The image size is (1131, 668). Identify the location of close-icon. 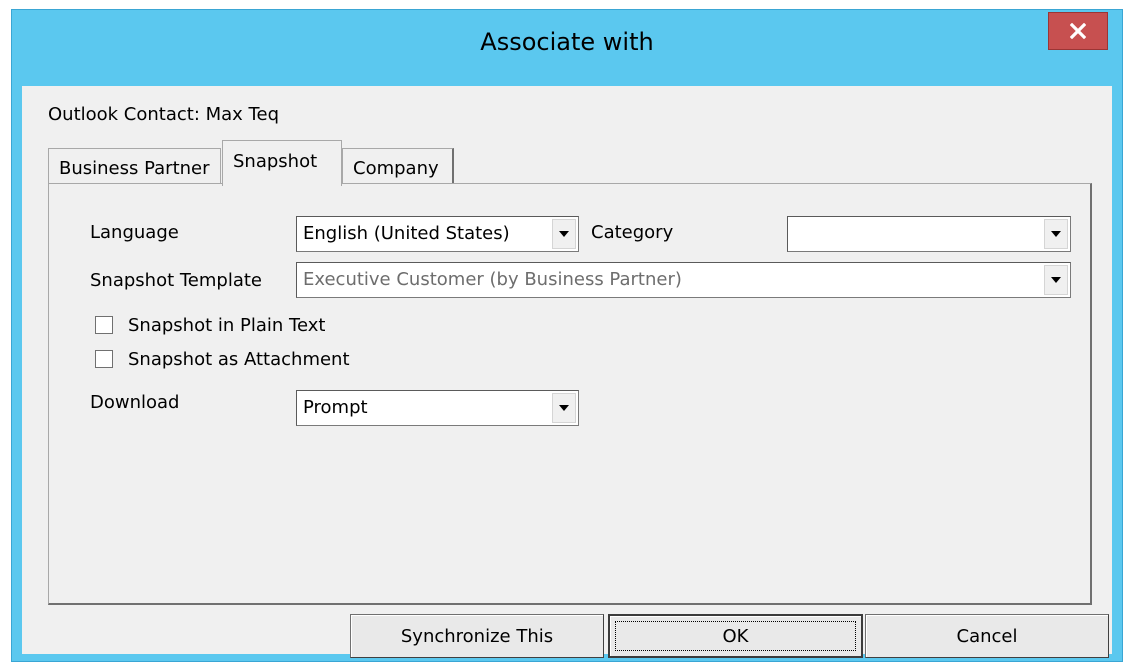
(1078, 31).